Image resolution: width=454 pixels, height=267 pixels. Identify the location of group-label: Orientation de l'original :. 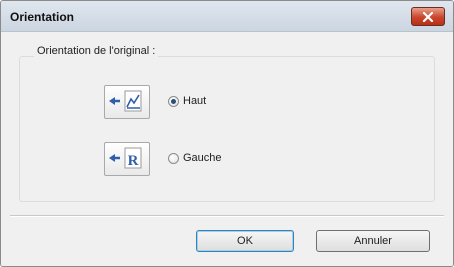
(96, 51).